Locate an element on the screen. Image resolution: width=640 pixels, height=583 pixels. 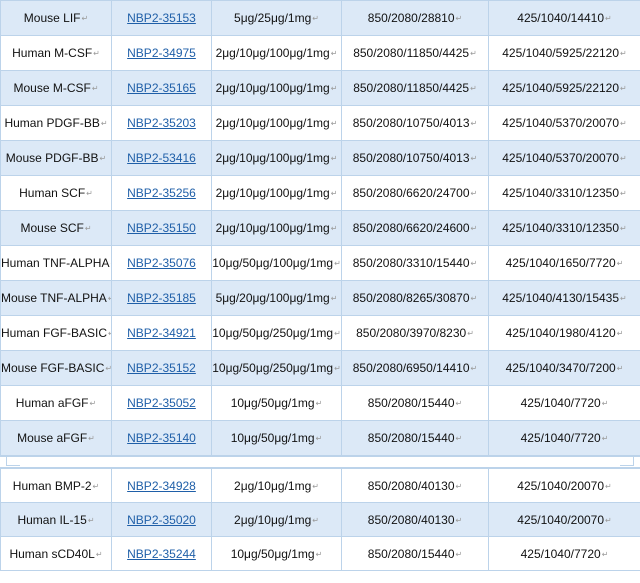
list-price-cell: 850/2080/3970/8230↵ is located at coordinates (415, 333).